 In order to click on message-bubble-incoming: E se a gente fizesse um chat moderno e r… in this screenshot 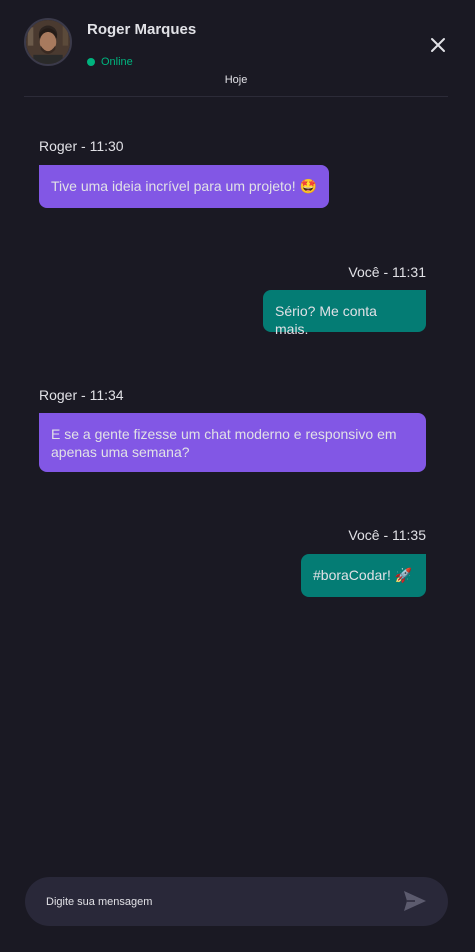, I will do `click(232, 442)`.